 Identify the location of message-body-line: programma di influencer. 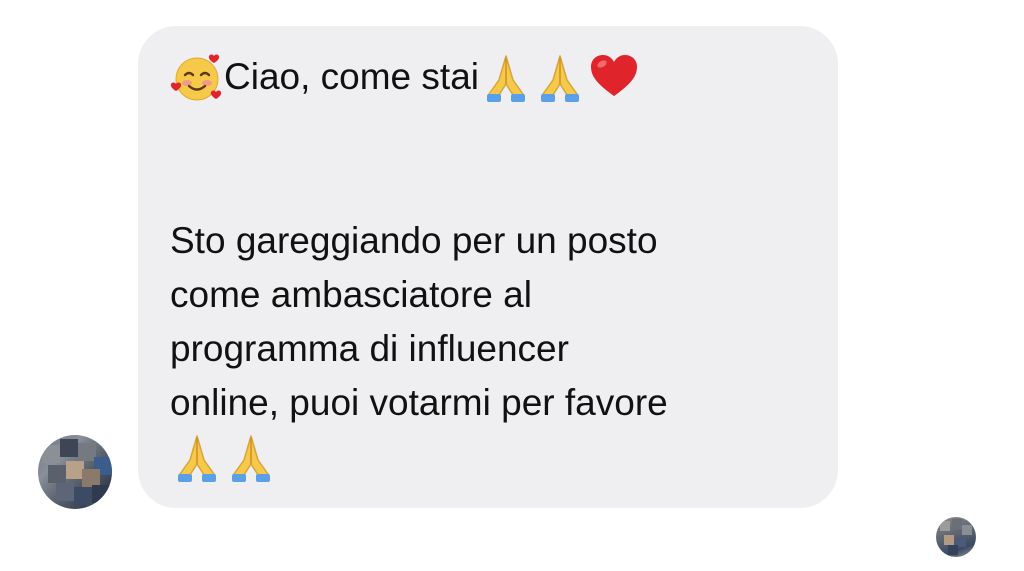
(369, 348).